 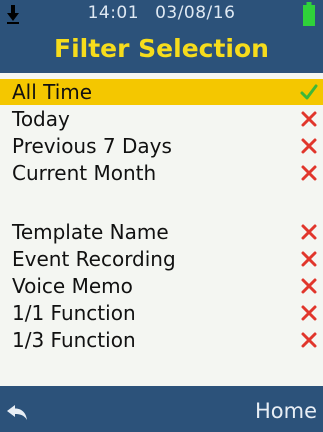 What do you see at coordinates (195, 13) in the screenshot?
I see `date-text: 03/08/16` at bounding box center [195, 13].